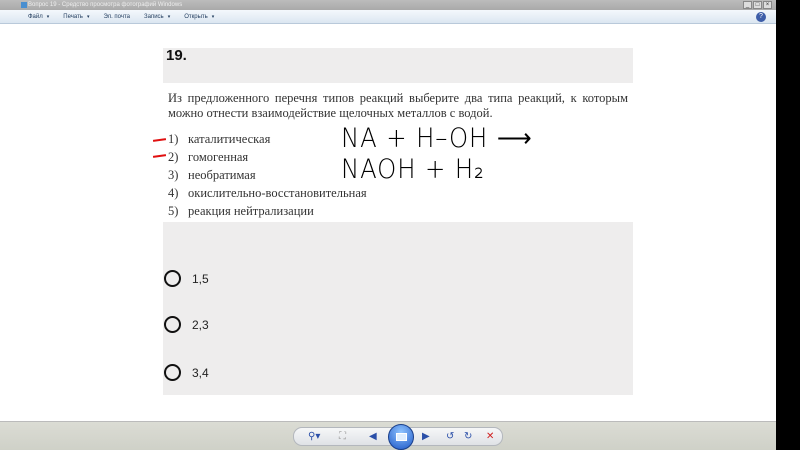  I want to click on list-item: 2) гомогенная, so click(267, 157).